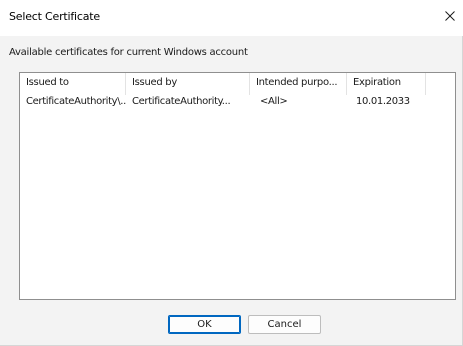  What do you see at coordinates (54, 16) in the screenshot?
I see `dialog-title: Select Certificate` at bounding box center [54, 16].